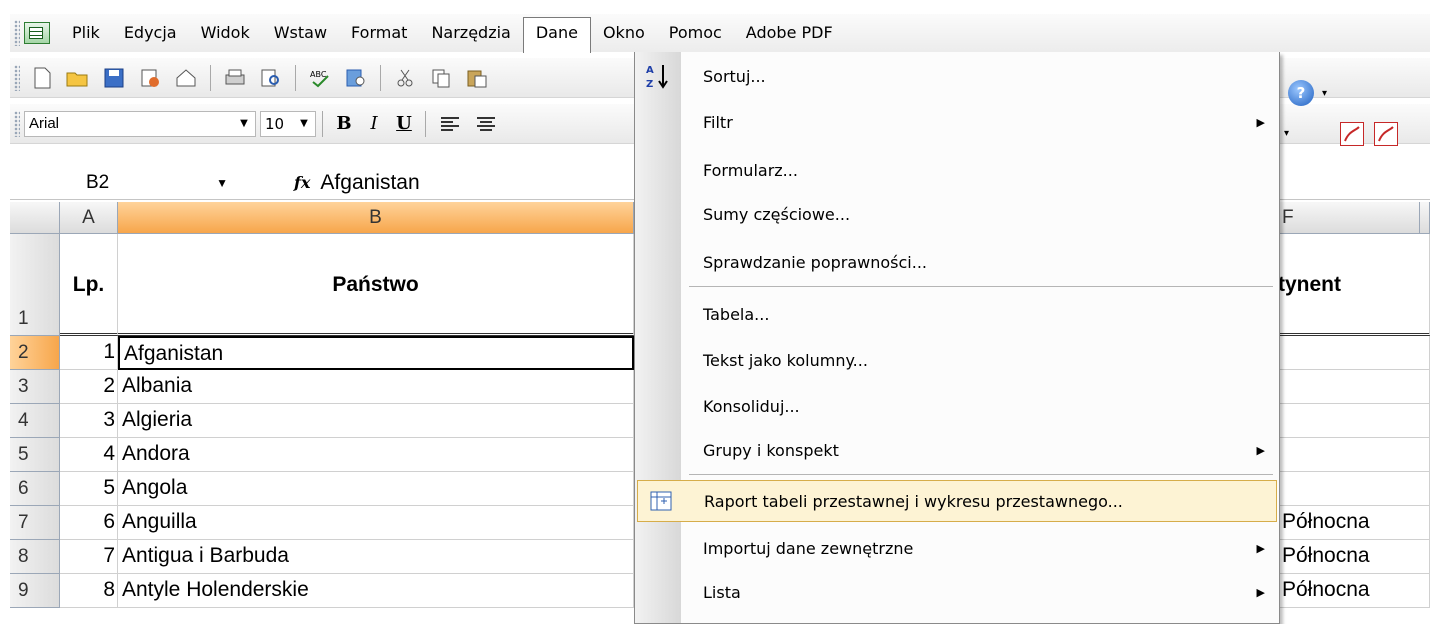  Describe the element at coordinates (441, 78) in the screenshot. I see `copy-icon` at that location.